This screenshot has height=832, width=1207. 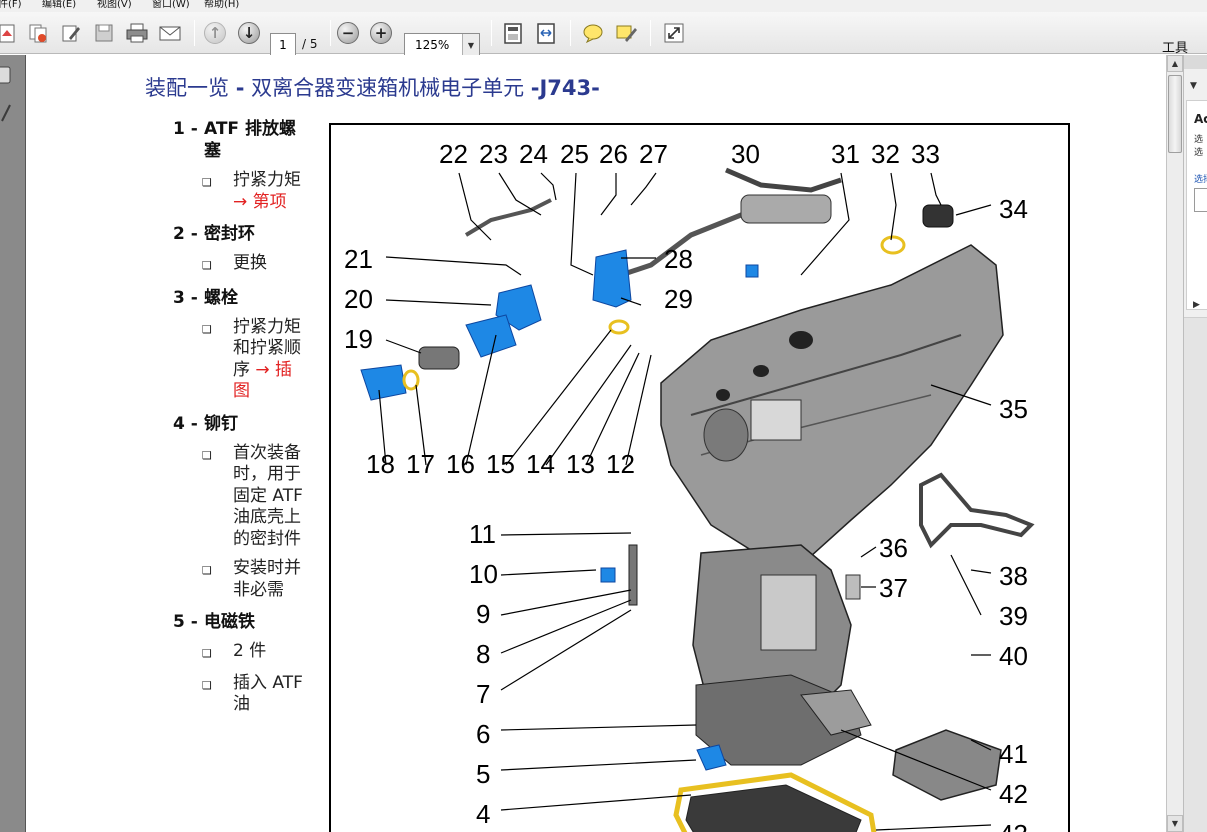 What do you see at coordinates (432, 45) in the screenshot?
I see `zoom-value: 125%` at bounding box center [432, 45].